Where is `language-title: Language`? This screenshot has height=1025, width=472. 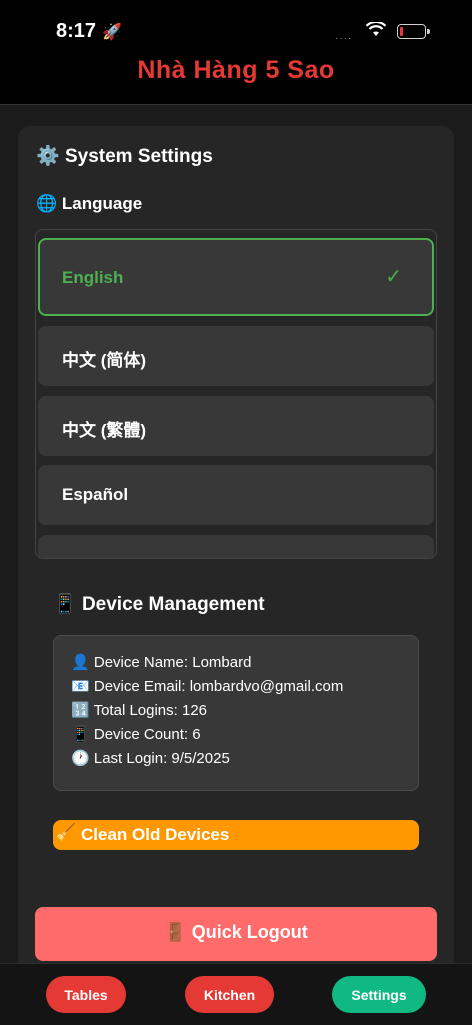 language-title: Language is located at coordinates (102, 203).